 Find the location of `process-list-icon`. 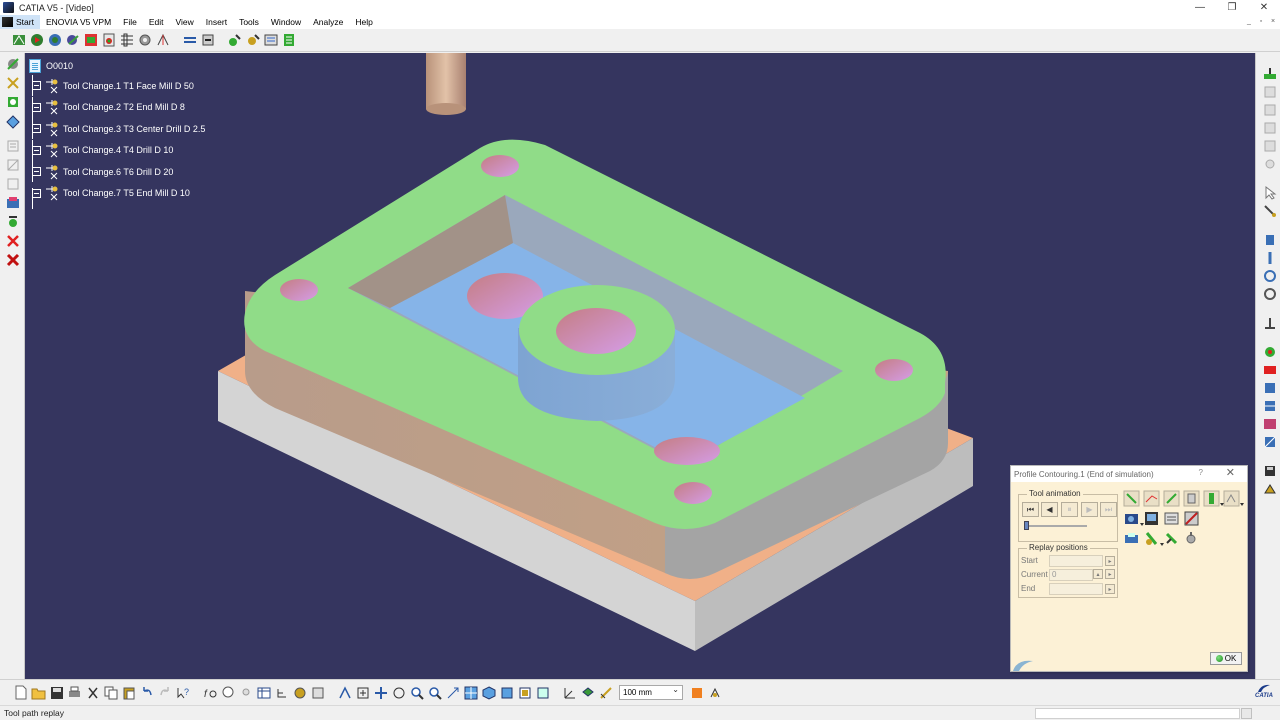

process-list-icon is located at coordinates (12, 183).